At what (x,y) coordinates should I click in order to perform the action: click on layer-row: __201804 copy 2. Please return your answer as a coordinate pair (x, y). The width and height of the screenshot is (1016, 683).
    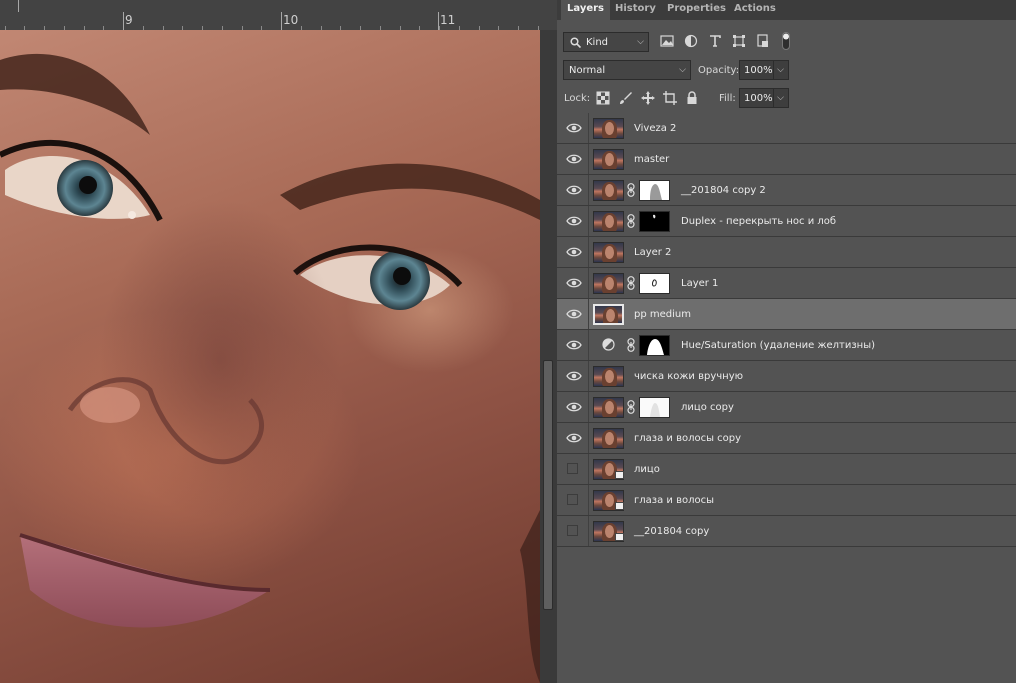
    Looking at the image, I should click on (786, 190).